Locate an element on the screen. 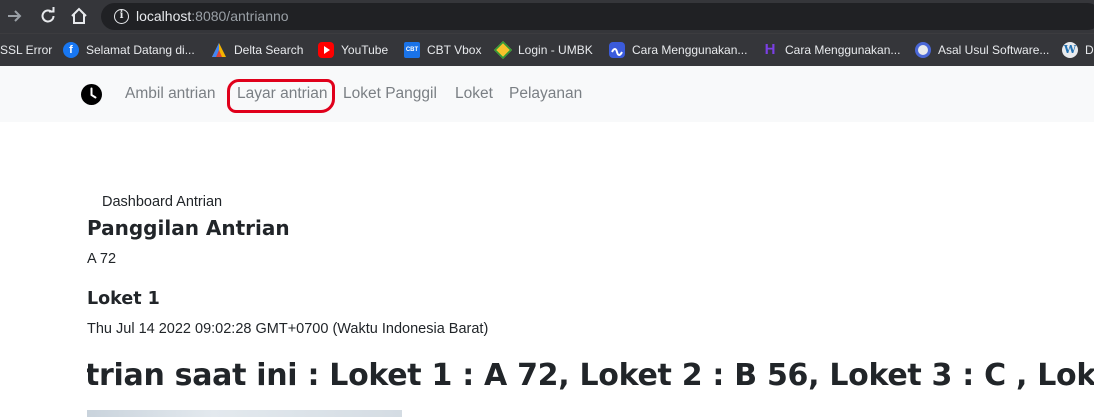 The width and height of the screenshot is (1094, 417). loket-heading: Loket 1 is located at coordinates (123, 299).